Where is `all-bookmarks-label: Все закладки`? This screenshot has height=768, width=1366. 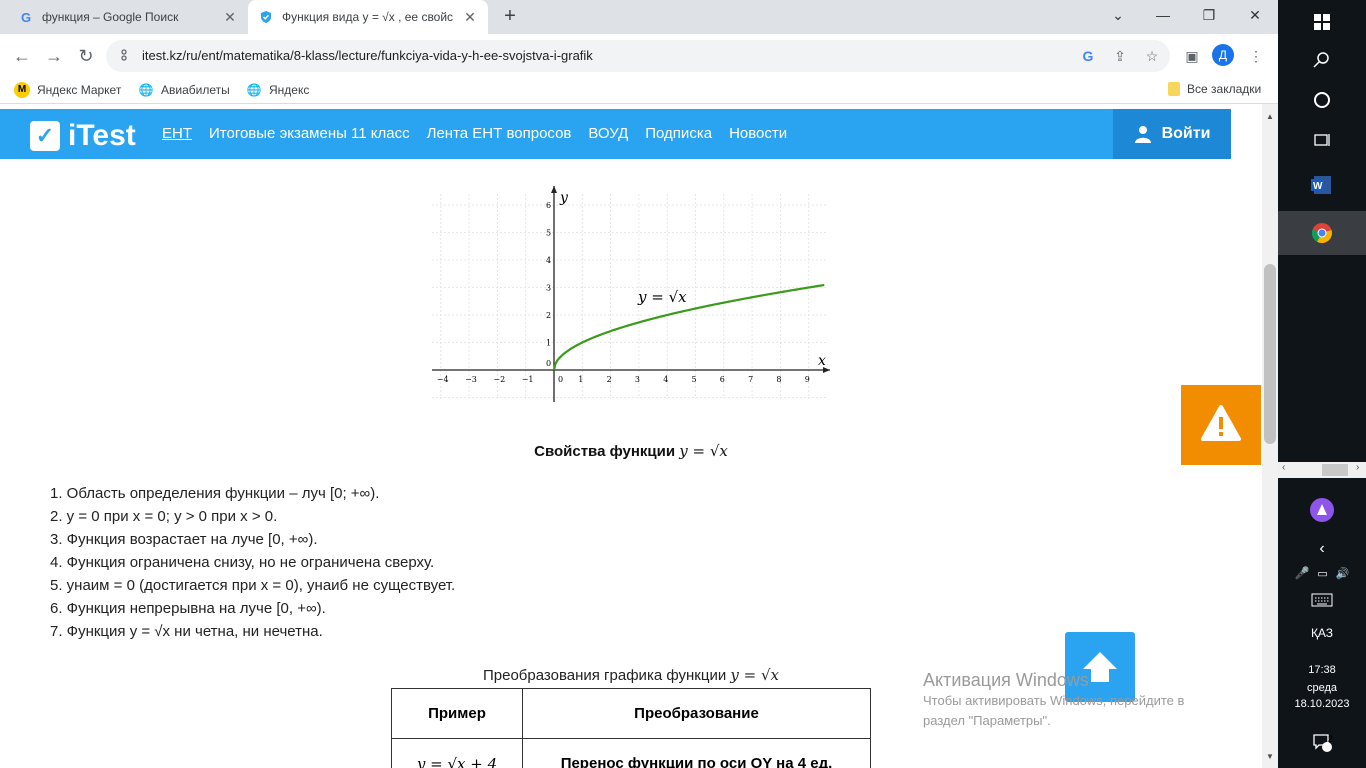
all-bookmarks-label: Все закладки is located at coordinates (1224, 89).